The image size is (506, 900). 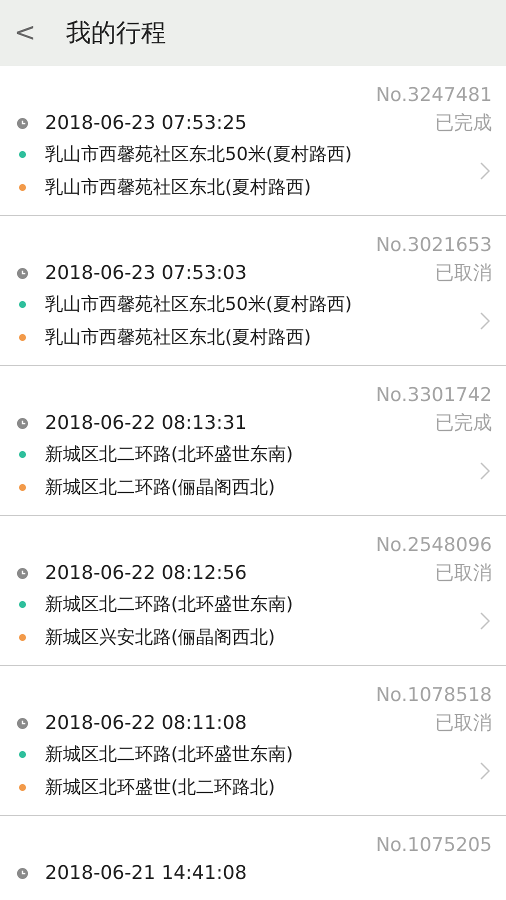 I want to click on trip-number: No.2548096, so click(x=434, y=545).